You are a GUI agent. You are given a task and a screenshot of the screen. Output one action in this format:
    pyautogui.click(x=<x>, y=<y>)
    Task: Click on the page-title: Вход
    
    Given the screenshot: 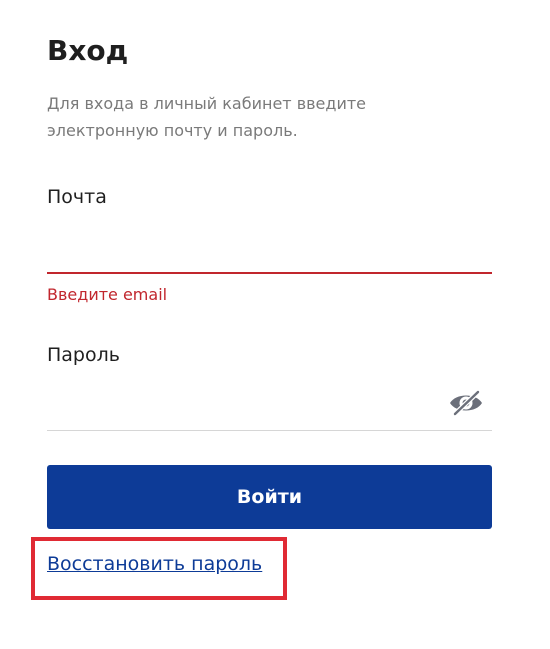 What is the action you would take?
    pyautogui.click(x=88, y=50)
    